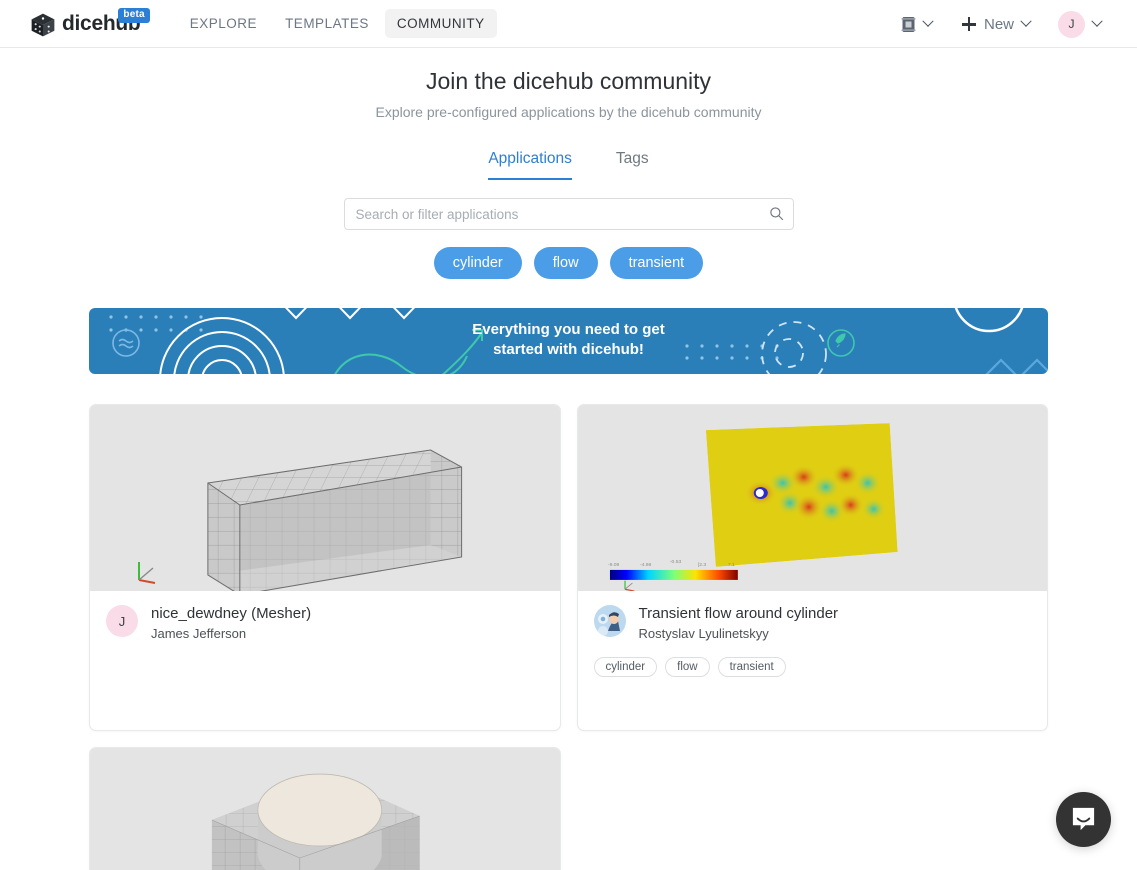  What do you see at coordinates (440, 23) in the screenshot?
I see `nav-item-community: COMMUNITY` at bounding box center [440, 23].